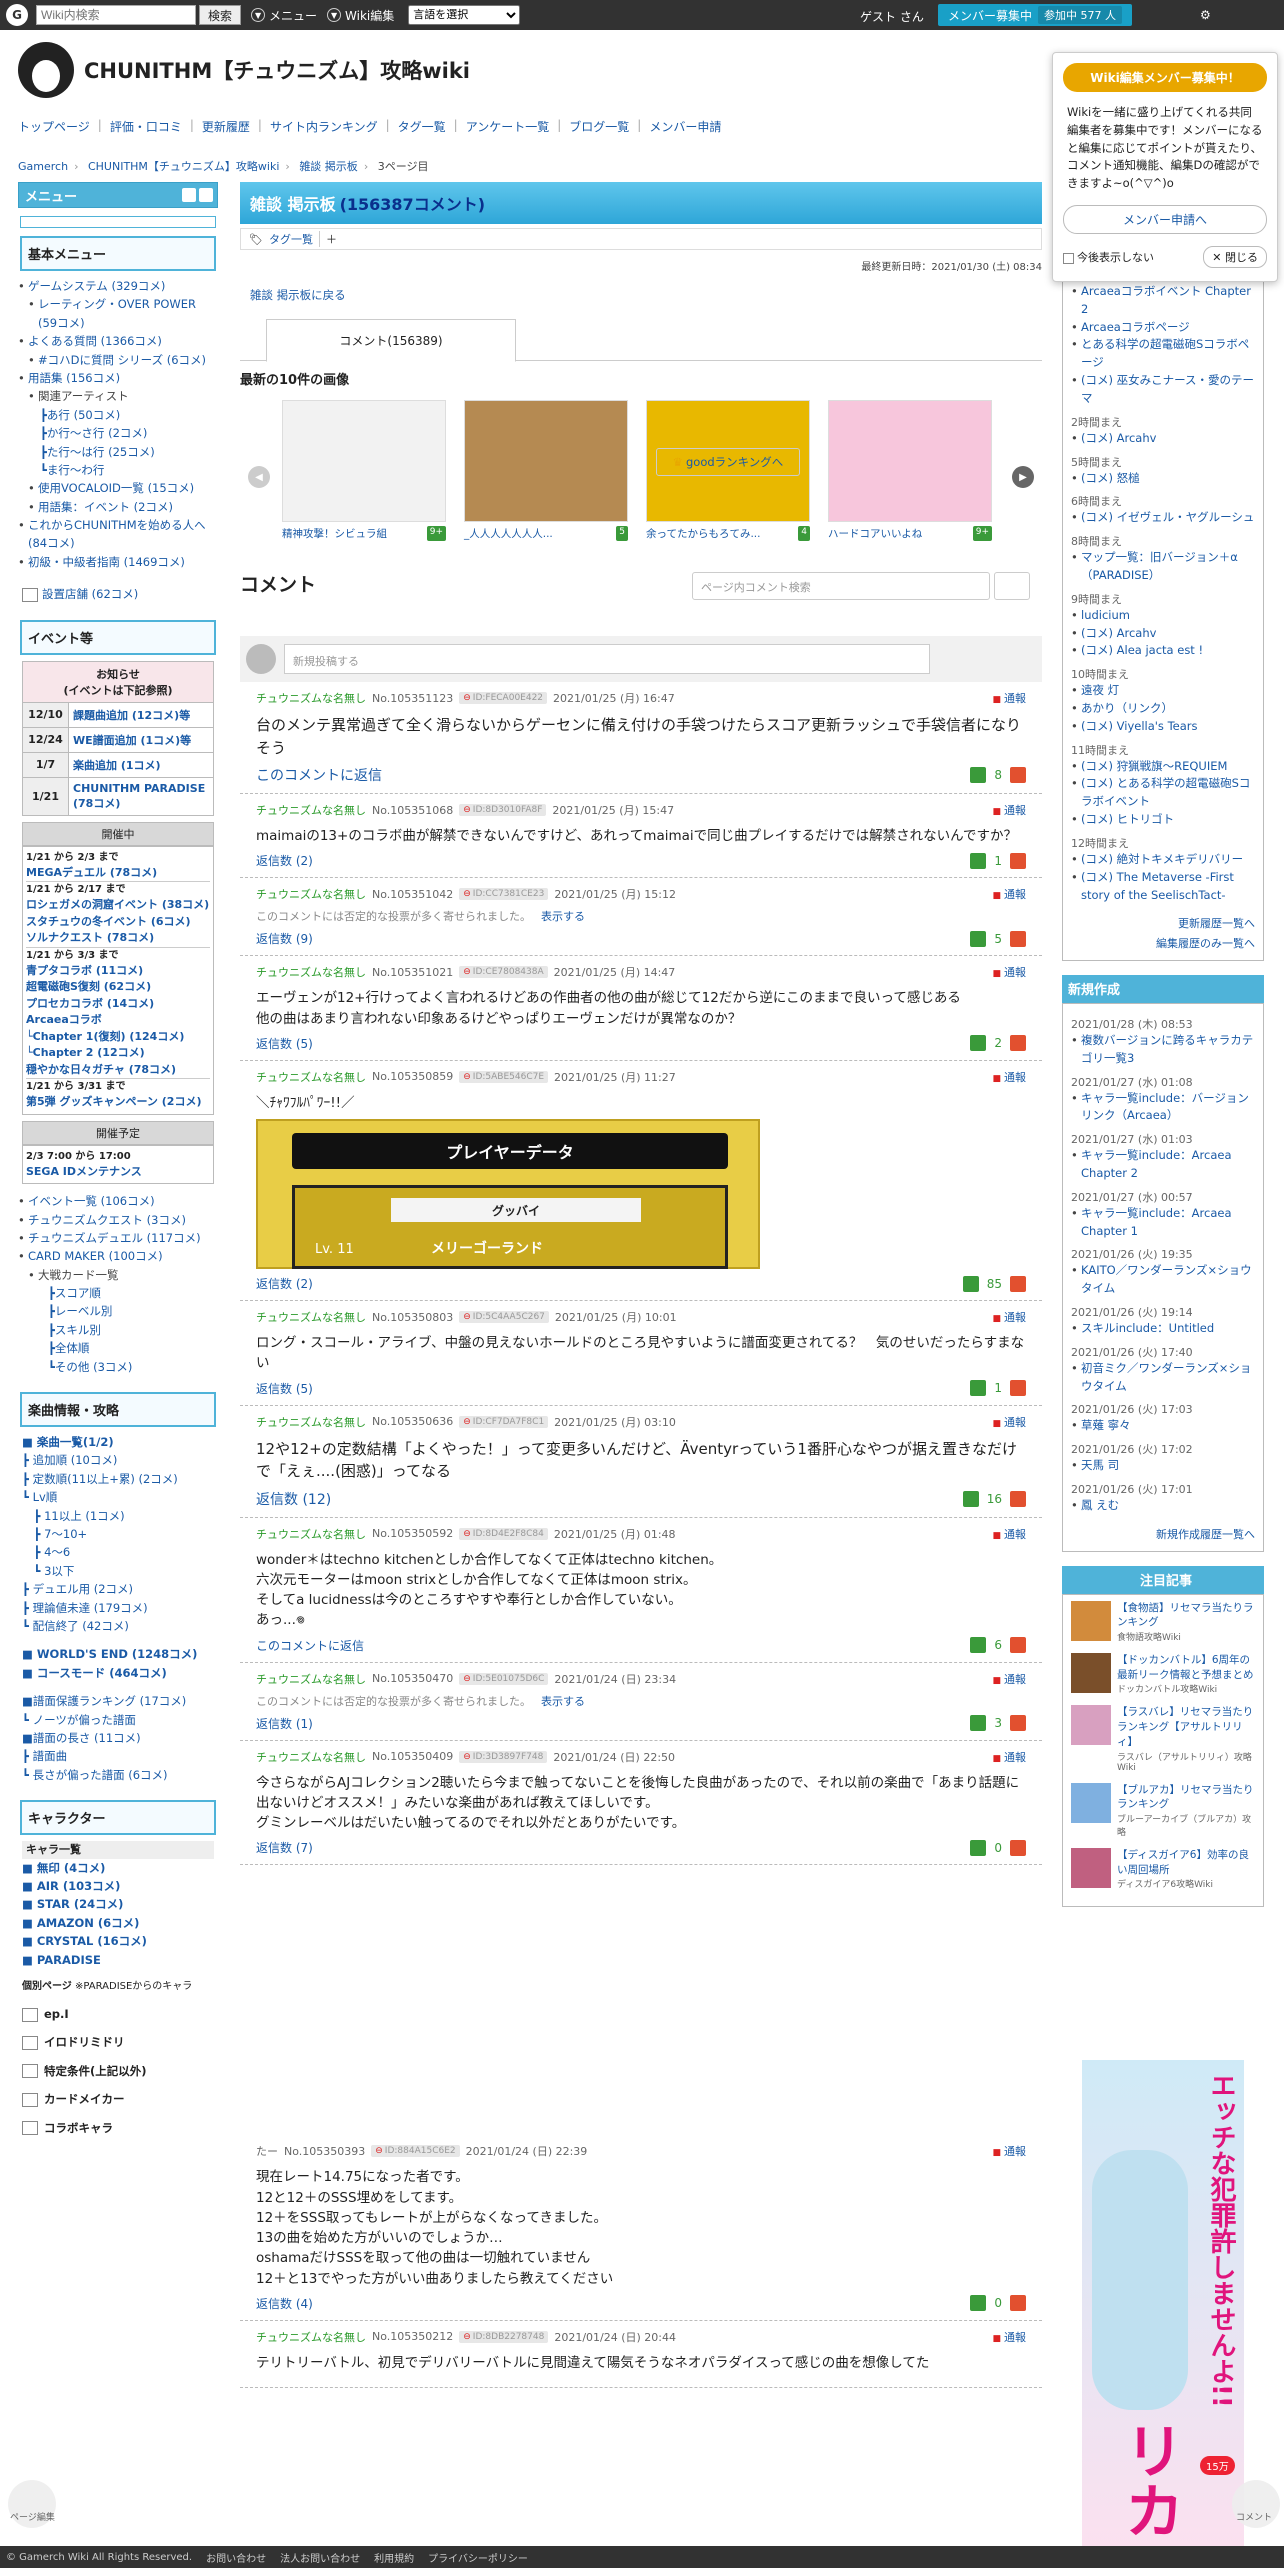  I want to click on good-ranking-button: ♛ goodランキングへ, so click(728, 462).